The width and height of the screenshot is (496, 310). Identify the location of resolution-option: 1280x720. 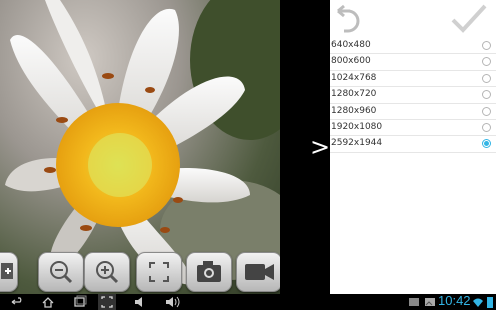
(413, 95).